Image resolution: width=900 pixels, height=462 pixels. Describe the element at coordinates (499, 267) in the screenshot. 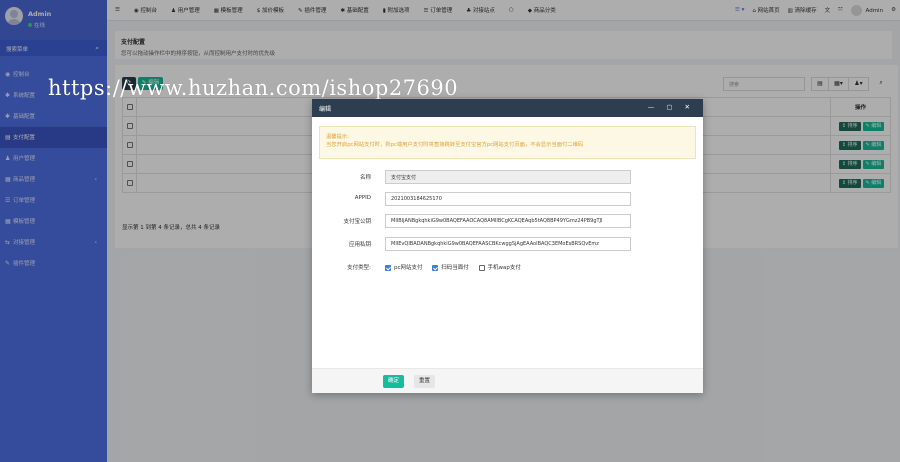

I see `pay-type-wap: 手机wap支付` at that location.